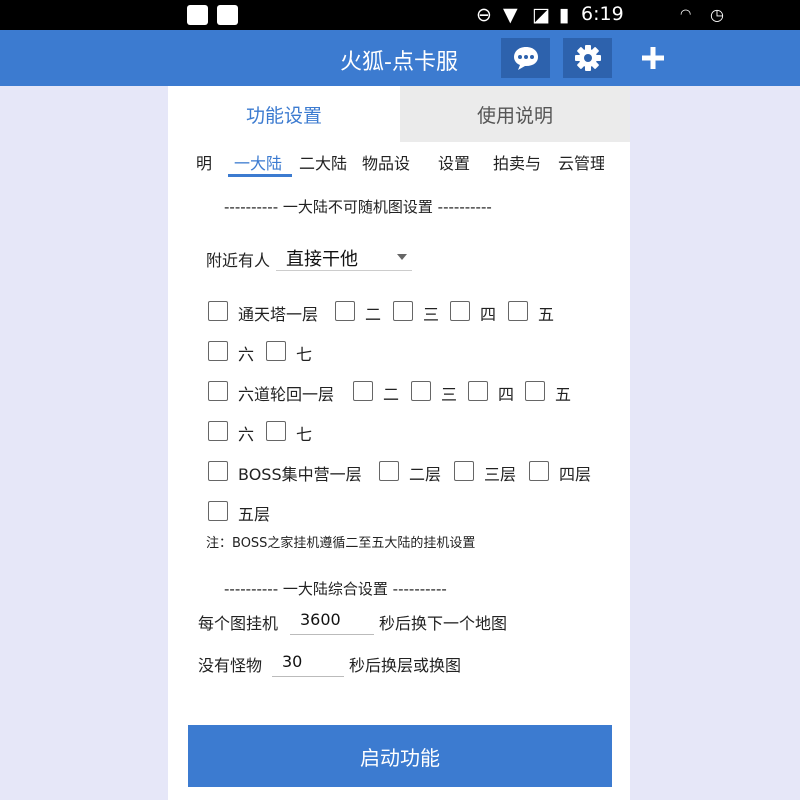 The width and height of the screenshot is (800, 800). I want to click on gear-icon, so click(587, 58).